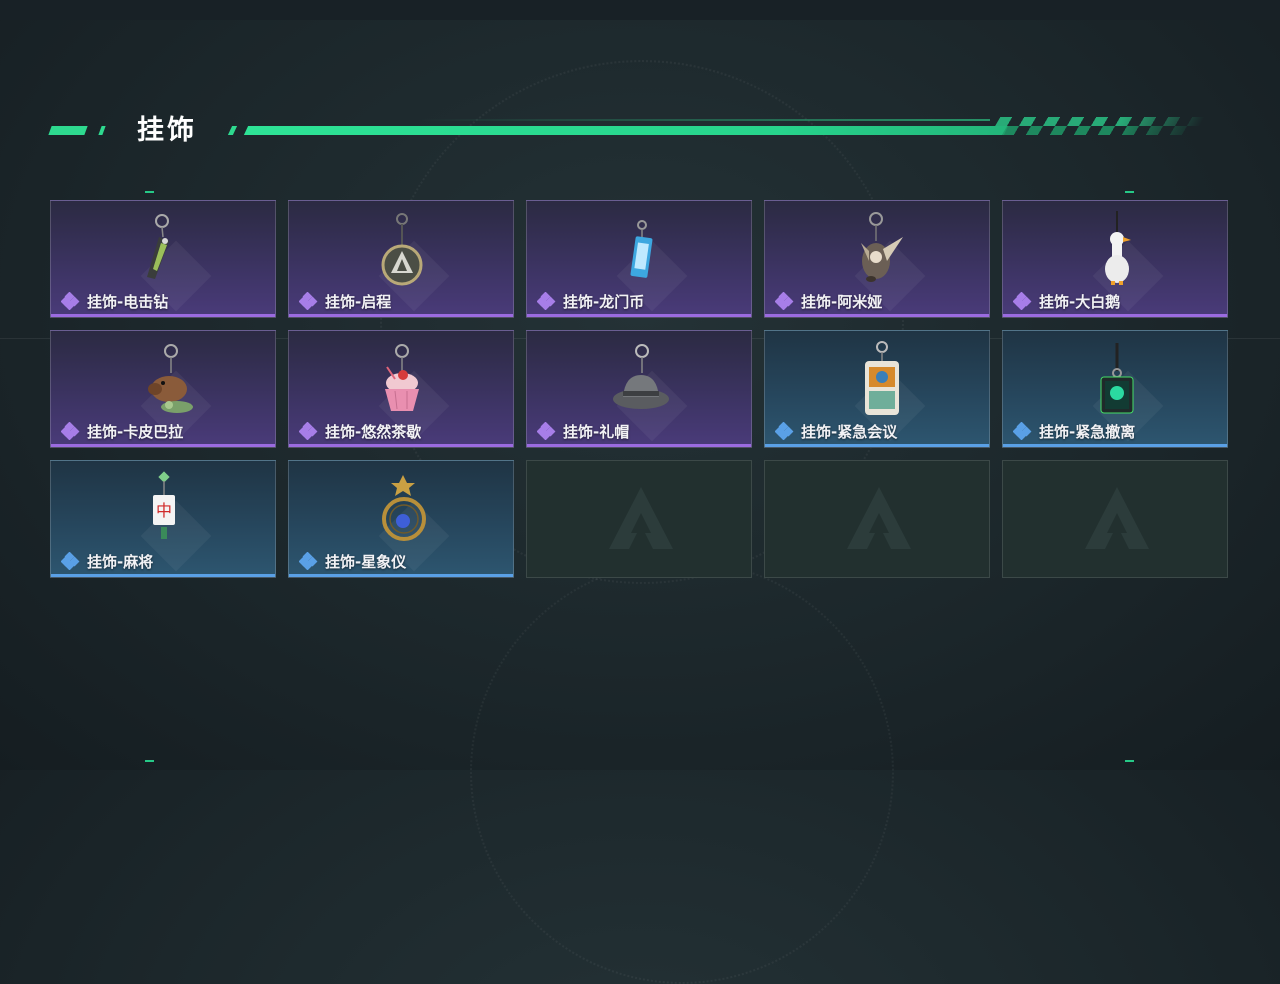  I want to click on charm-card: 挂饰-启程, so click(401, 259).